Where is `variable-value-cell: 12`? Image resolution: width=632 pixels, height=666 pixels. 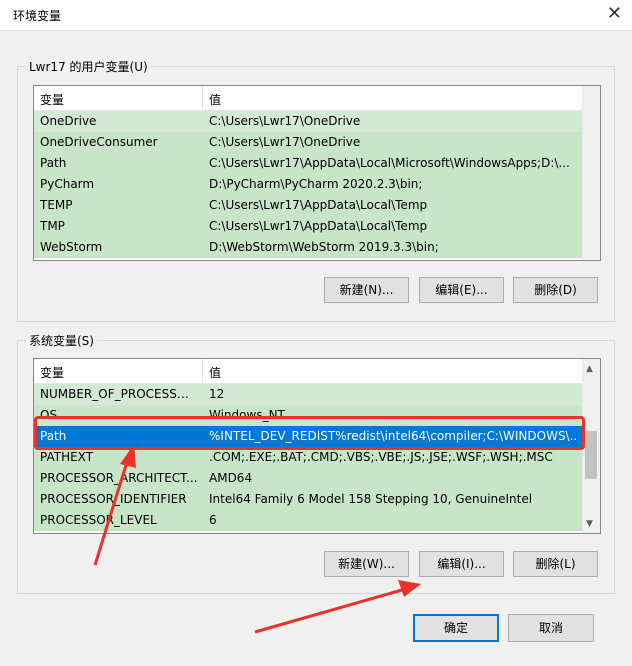 variable-value-cell: 12 is located at coordinates (217, 394).